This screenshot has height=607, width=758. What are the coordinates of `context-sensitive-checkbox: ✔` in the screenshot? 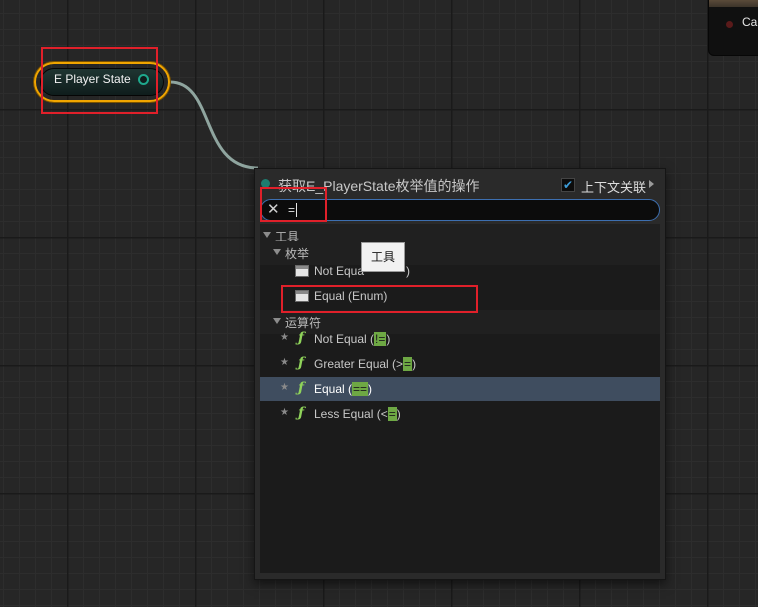 It's located at (568, 185).